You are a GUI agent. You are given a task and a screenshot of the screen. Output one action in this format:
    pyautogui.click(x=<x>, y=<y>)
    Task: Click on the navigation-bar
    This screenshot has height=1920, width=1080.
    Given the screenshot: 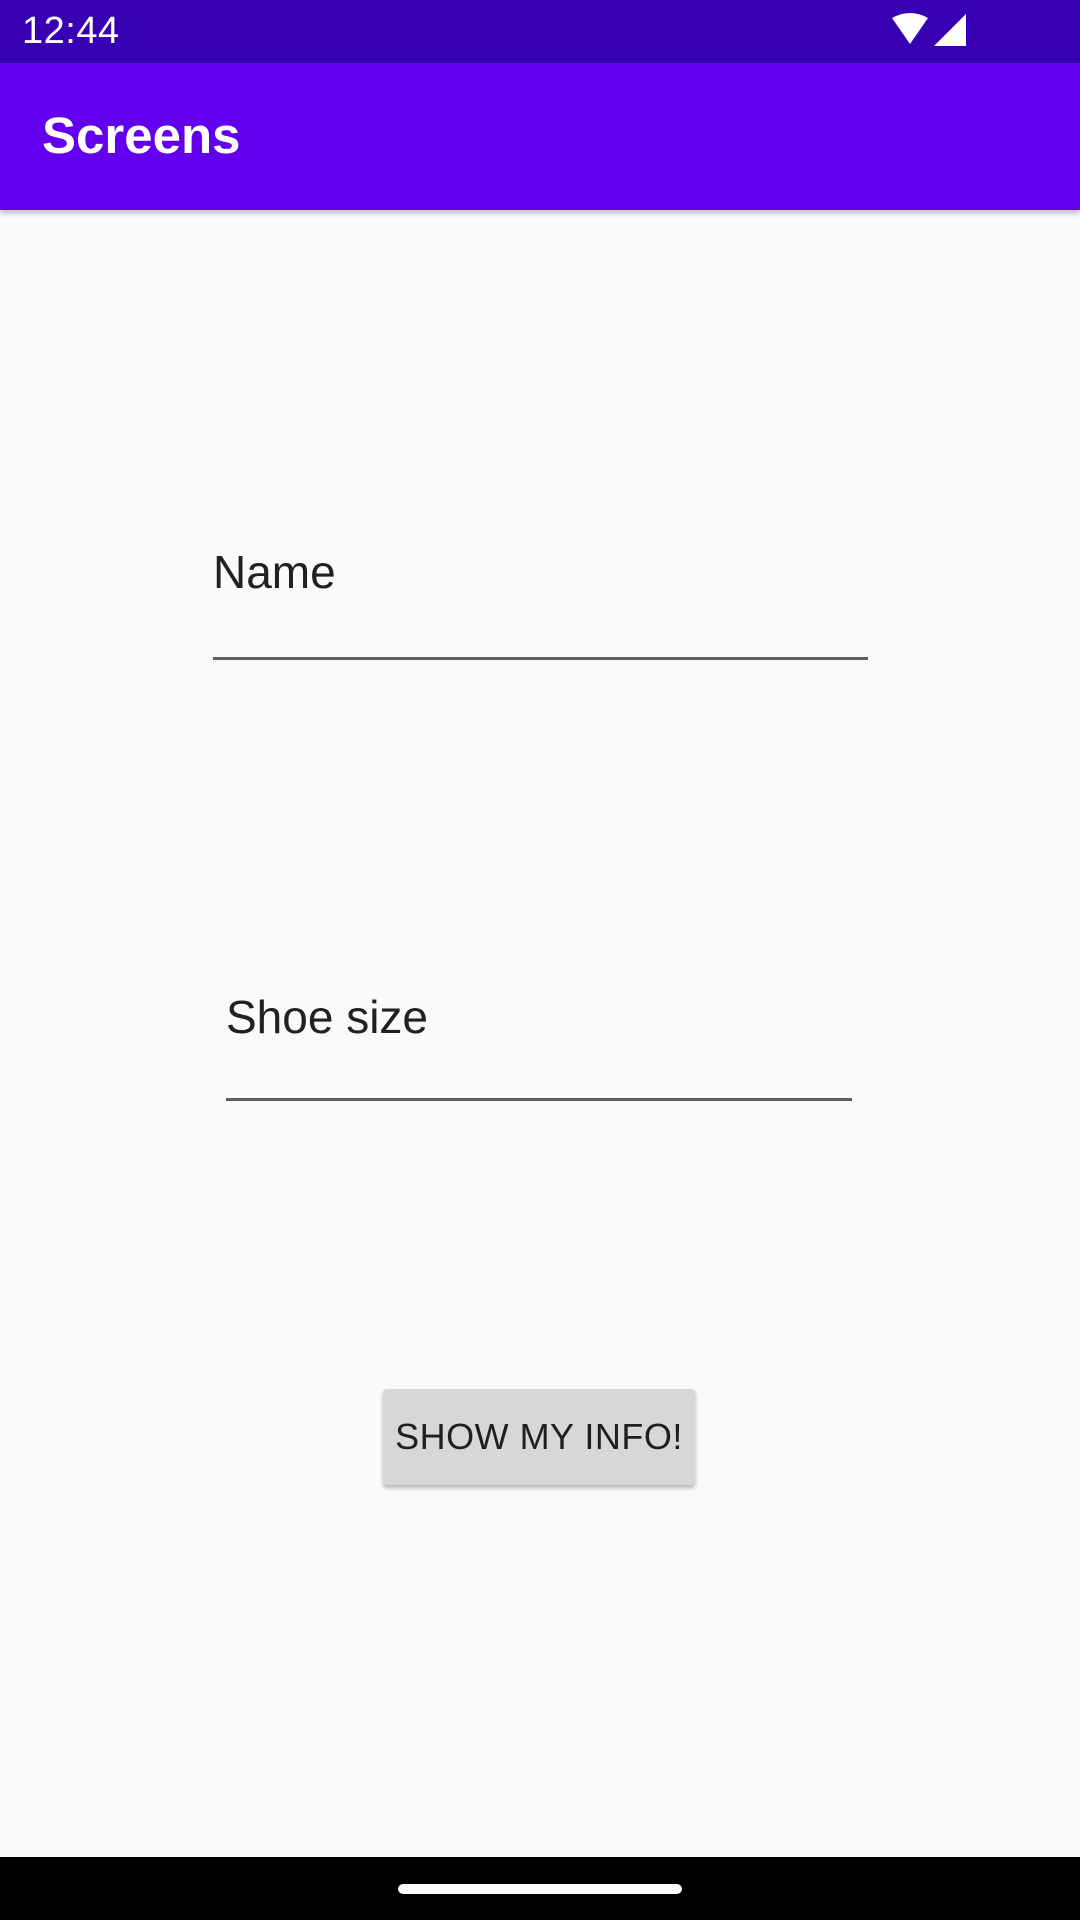 What is the action you would take?
    pyautogui.click(x=540, y=1888)
    